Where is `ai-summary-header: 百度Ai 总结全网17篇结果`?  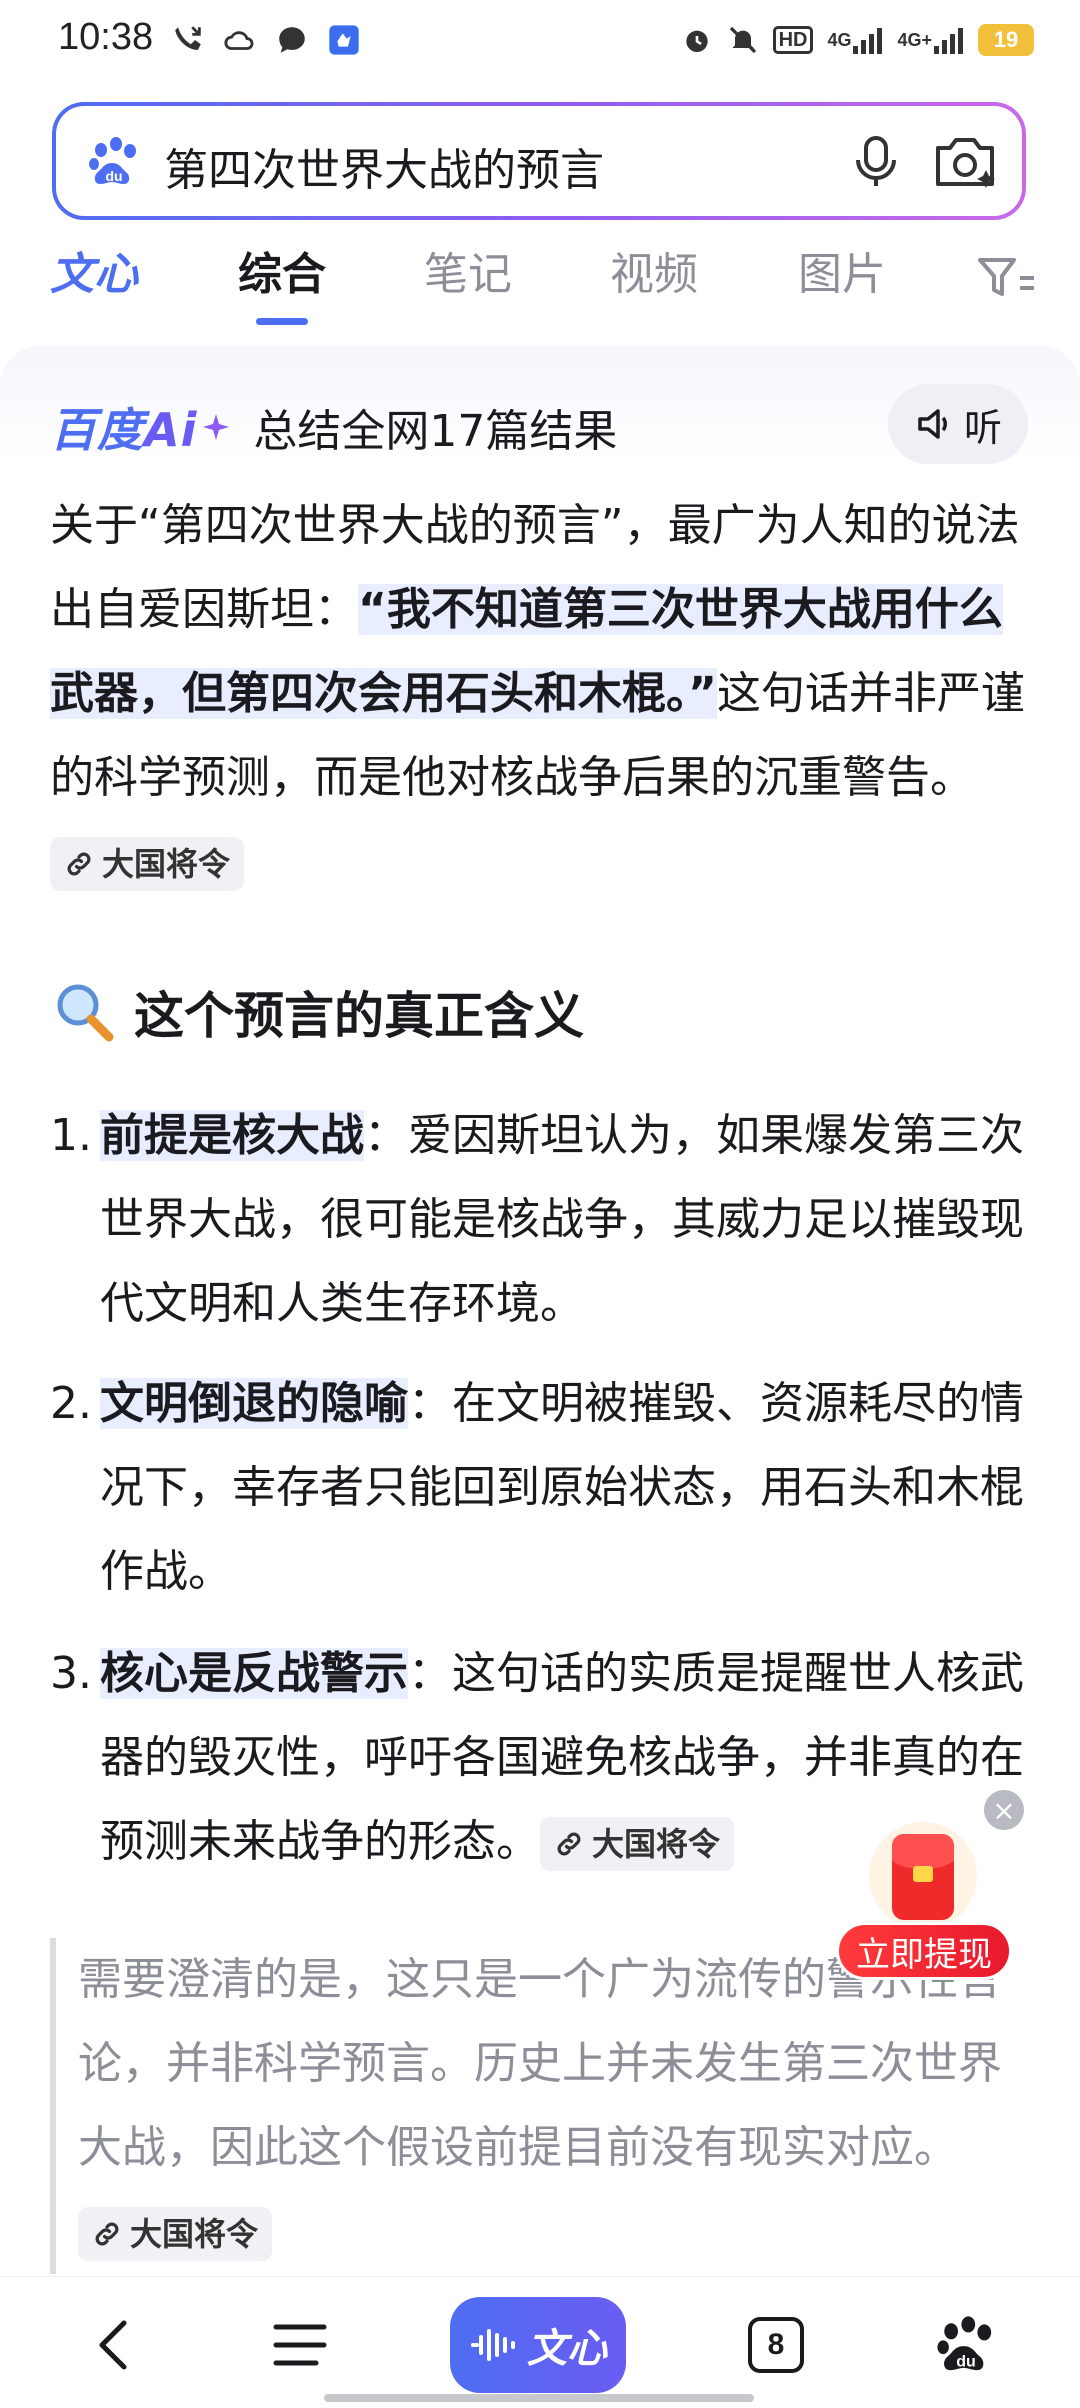 ai-summary-header: 百度Ai 总结全网17篇结果 is located at coordinates (333, 427).